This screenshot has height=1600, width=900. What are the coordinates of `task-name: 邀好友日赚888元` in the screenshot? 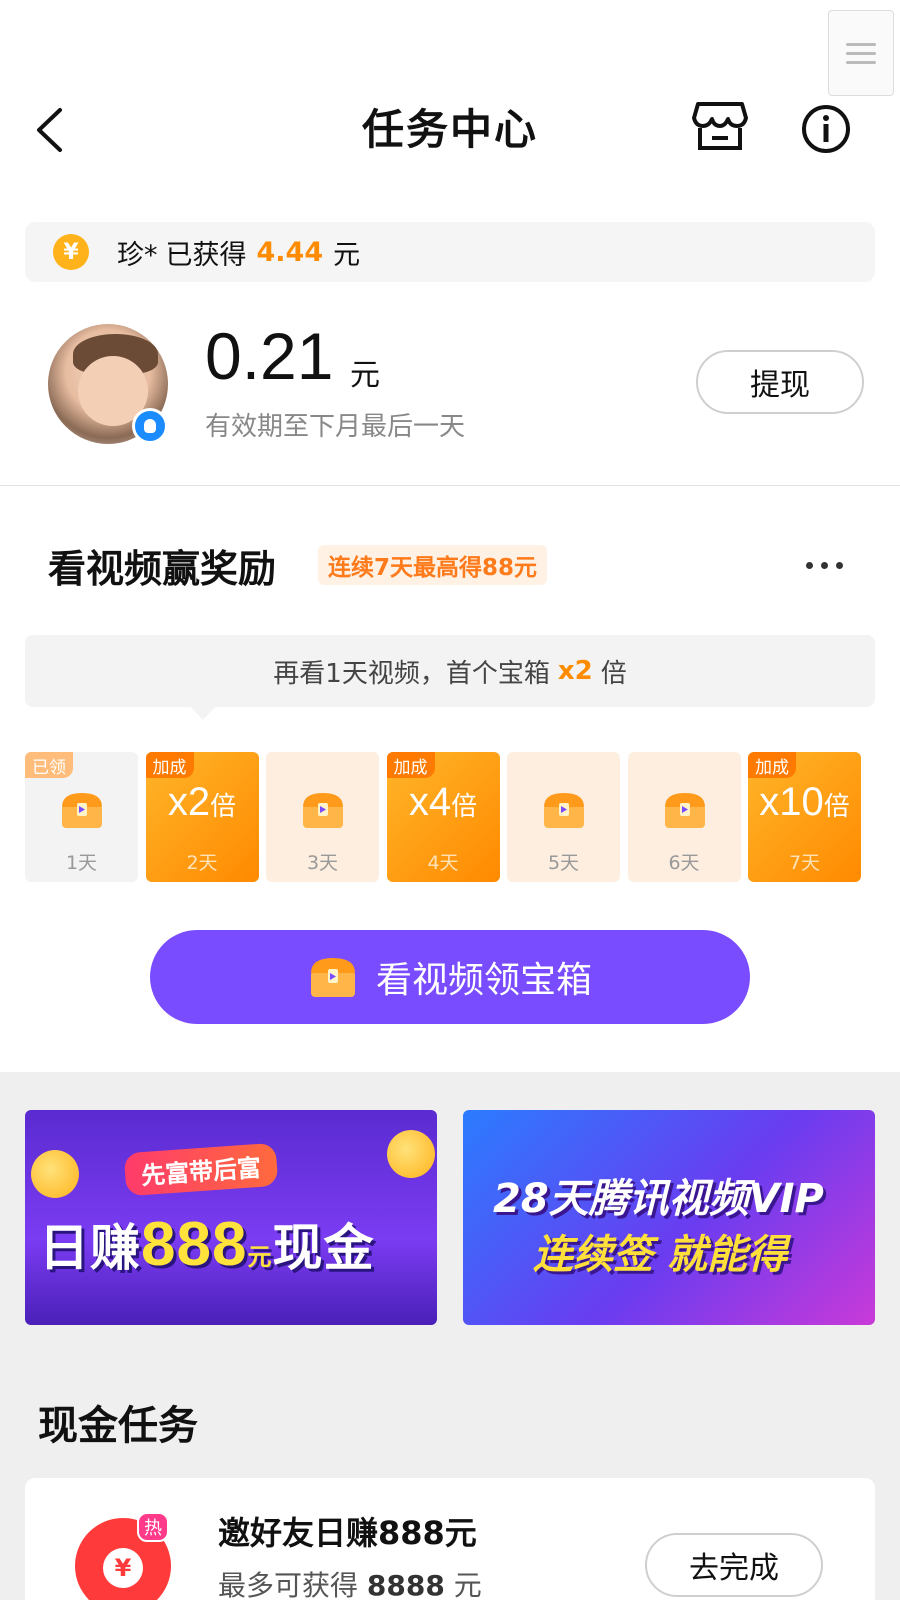 It's located at (347, 1533).